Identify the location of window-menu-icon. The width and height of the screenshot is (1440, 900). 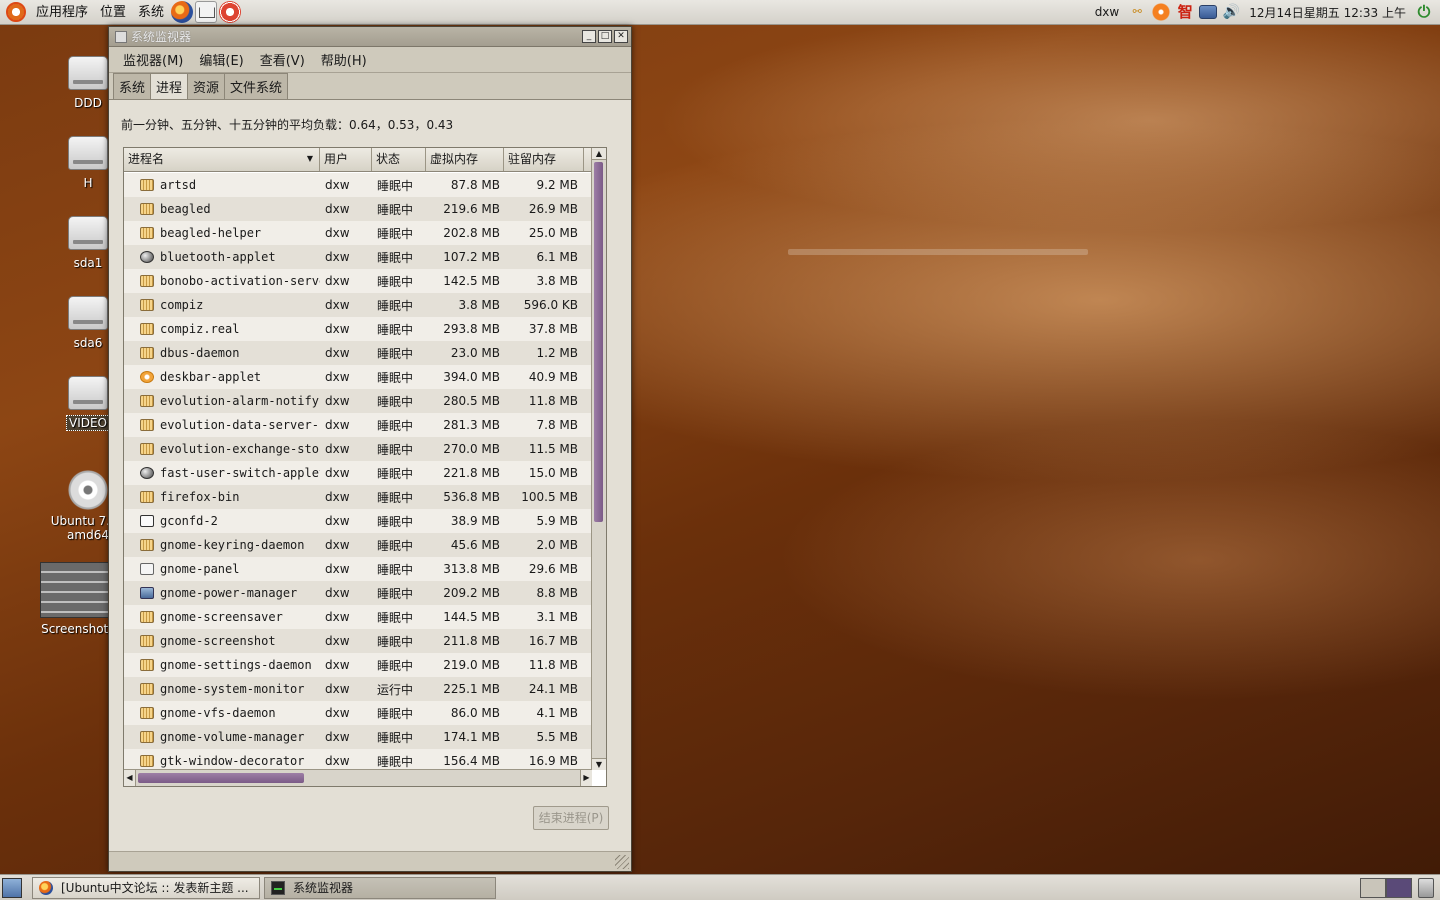
(121, 36).